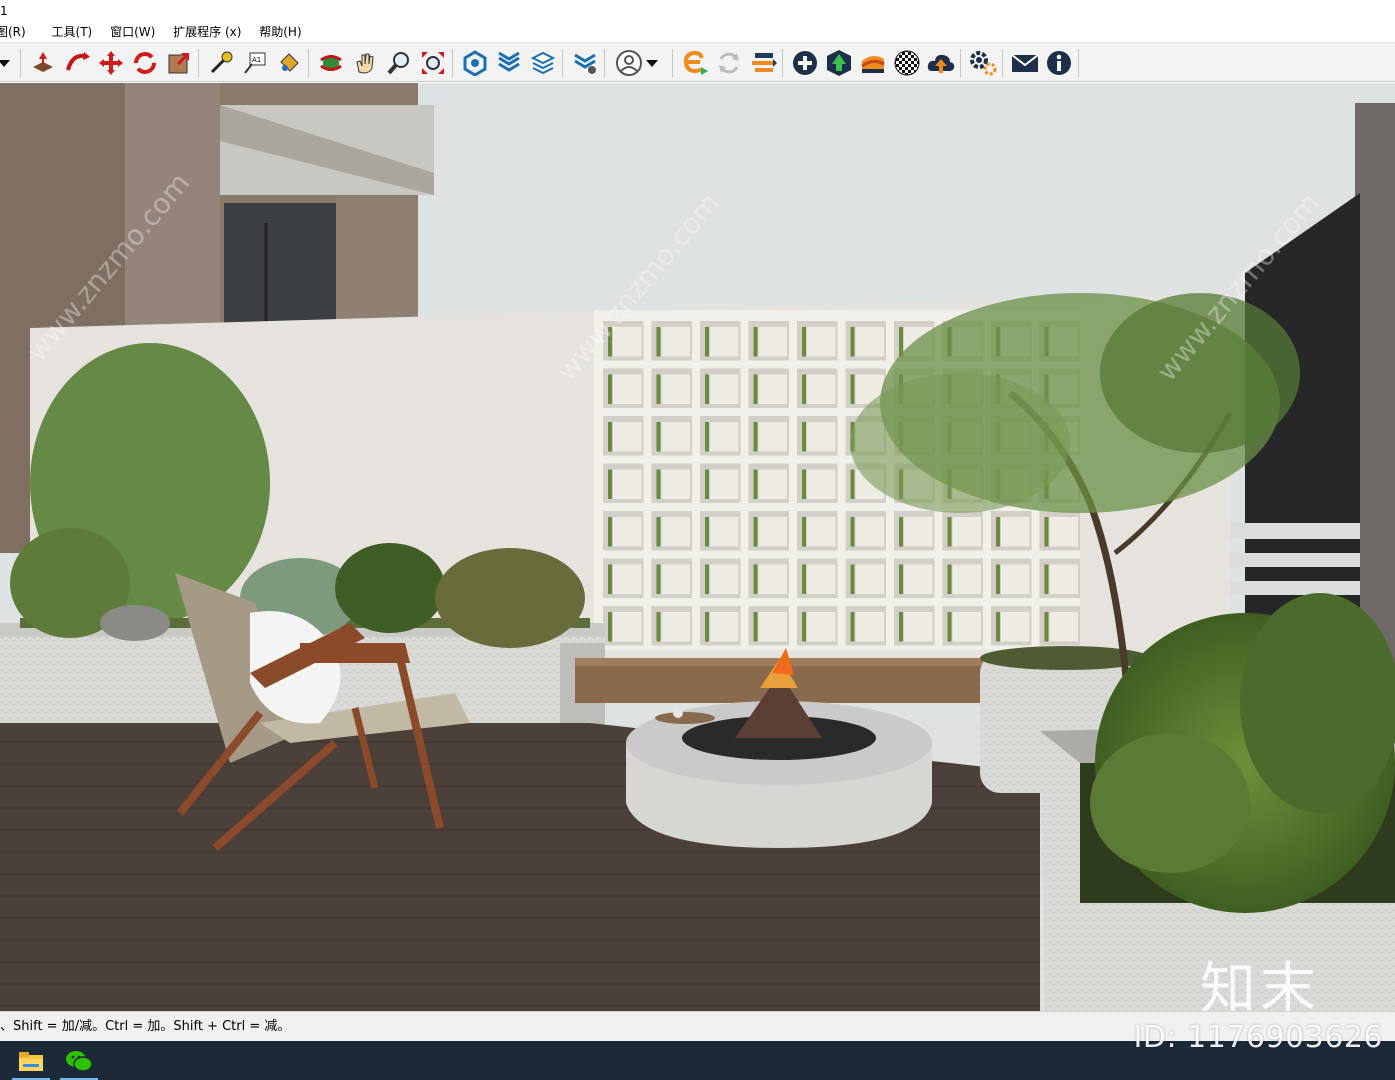 The height and width of the screenshot is (1080, 1395). I want to click on material-palette-icon, so click(873, 63).